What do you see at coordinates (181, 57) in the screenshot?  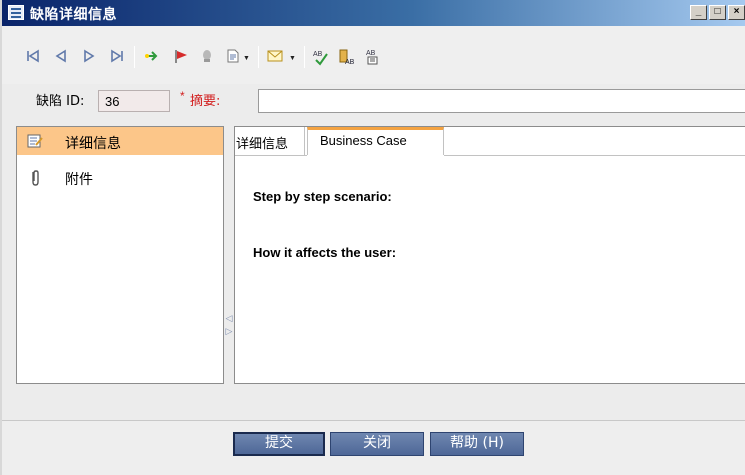 I see `flag-icon` at bounding box center [181, 57].